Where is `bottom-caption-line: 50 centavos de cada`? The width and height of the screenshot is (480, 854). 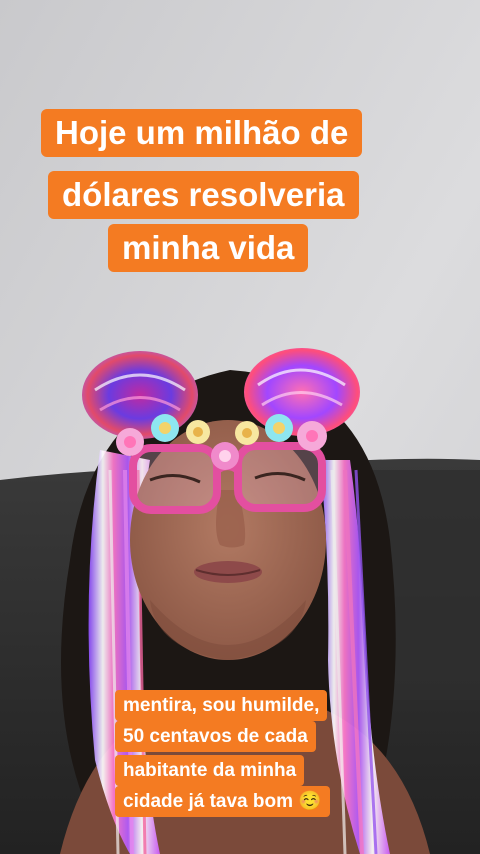
bottom-caption-line: 50 centavos de cada is located at coordinates (215, 736).